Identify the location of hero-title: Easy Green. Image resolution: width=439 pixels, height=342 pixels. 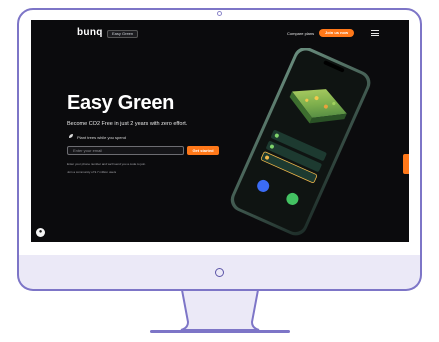
(121, 103).